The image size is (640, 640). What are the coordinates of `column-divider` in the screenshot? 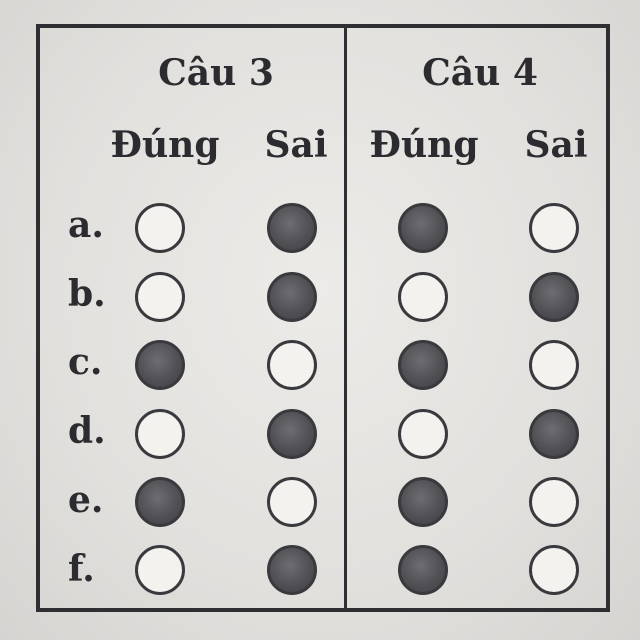 It's located at (345, 319).